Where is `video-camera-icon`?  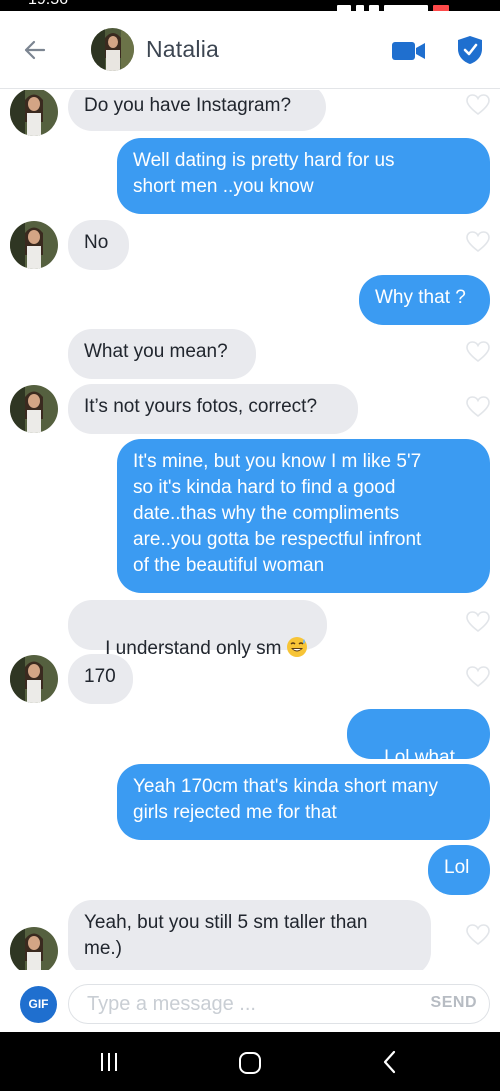
video-camera-icon is located at coordinates (408, 51).